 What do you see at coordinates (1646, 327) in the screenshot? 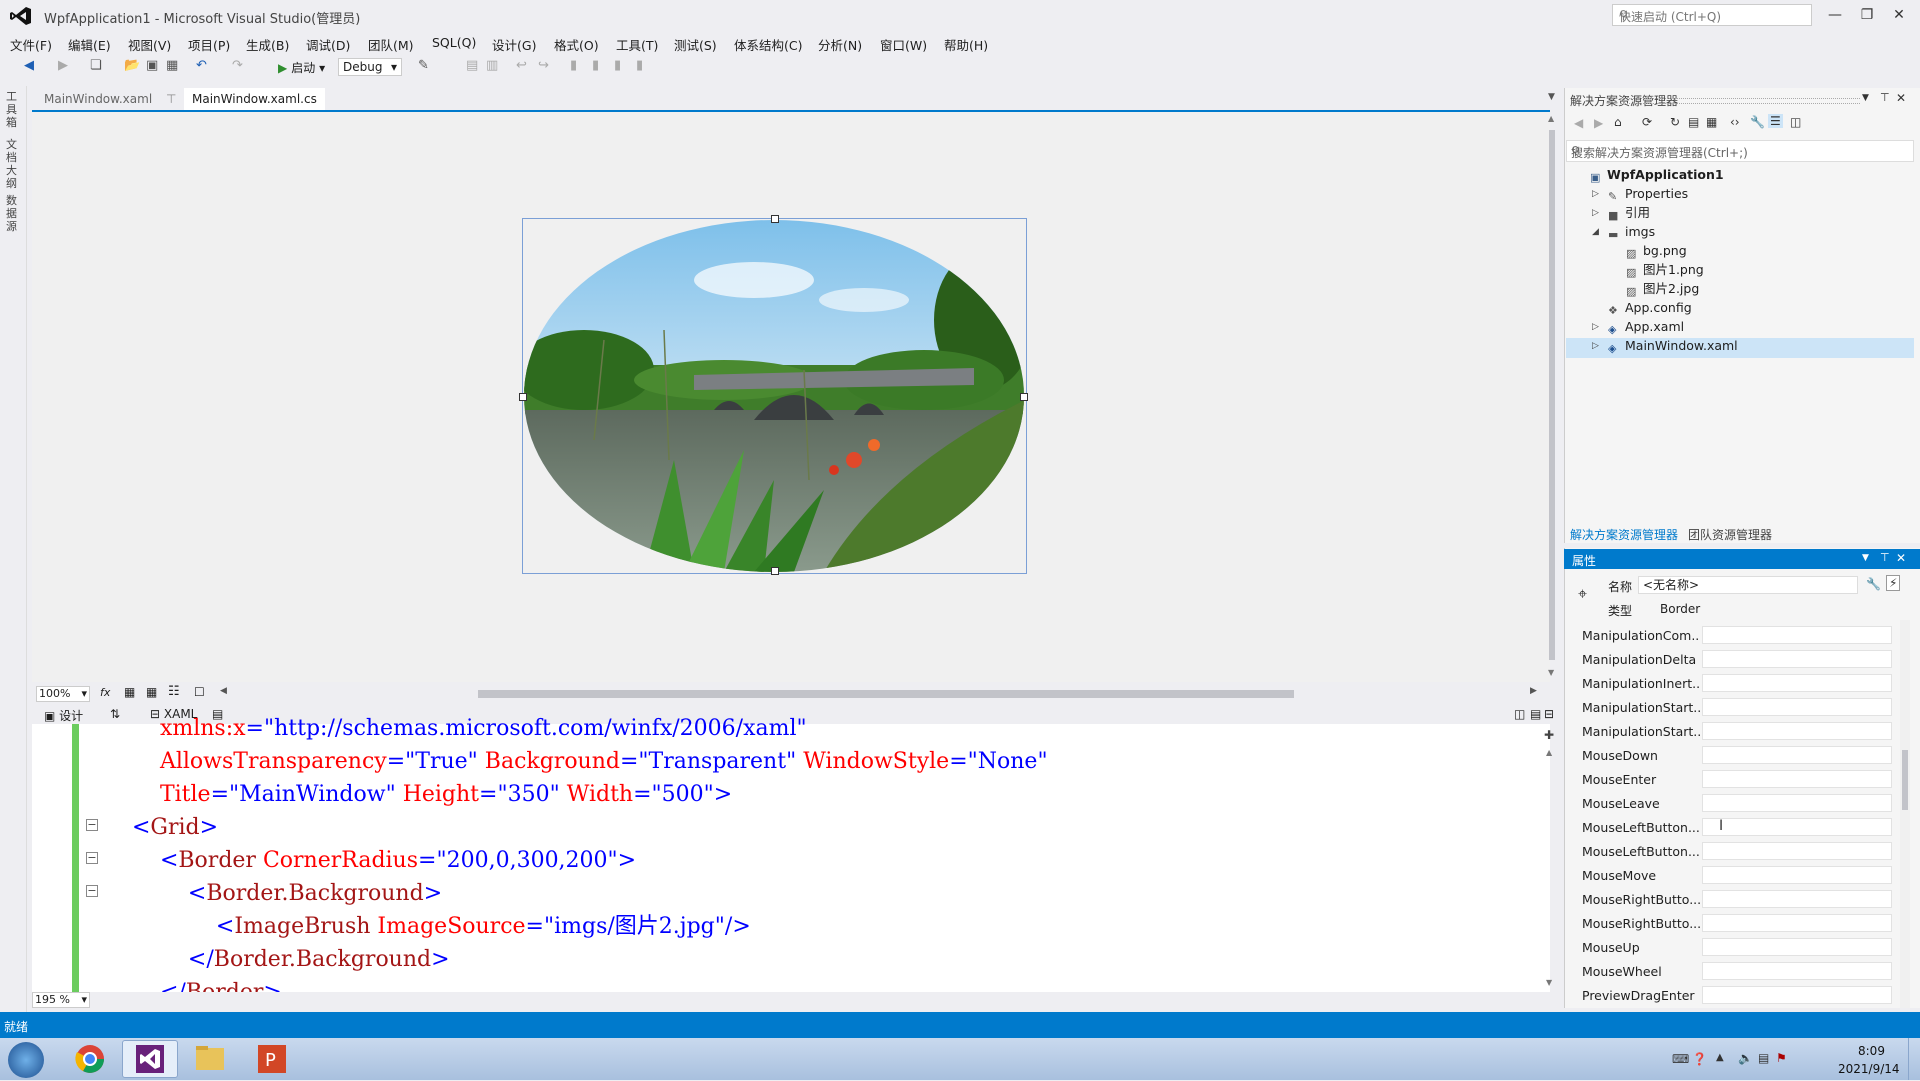
I see `tree-item: ◈ App.xaml` at bounding box center [1646, 327].